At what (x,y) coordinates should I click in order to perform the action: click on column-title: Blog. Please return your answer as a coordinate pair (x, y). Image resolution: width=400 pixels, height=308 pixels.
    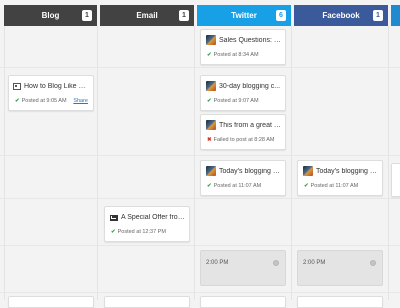
    Looking at the image, I should click on (50, 15).